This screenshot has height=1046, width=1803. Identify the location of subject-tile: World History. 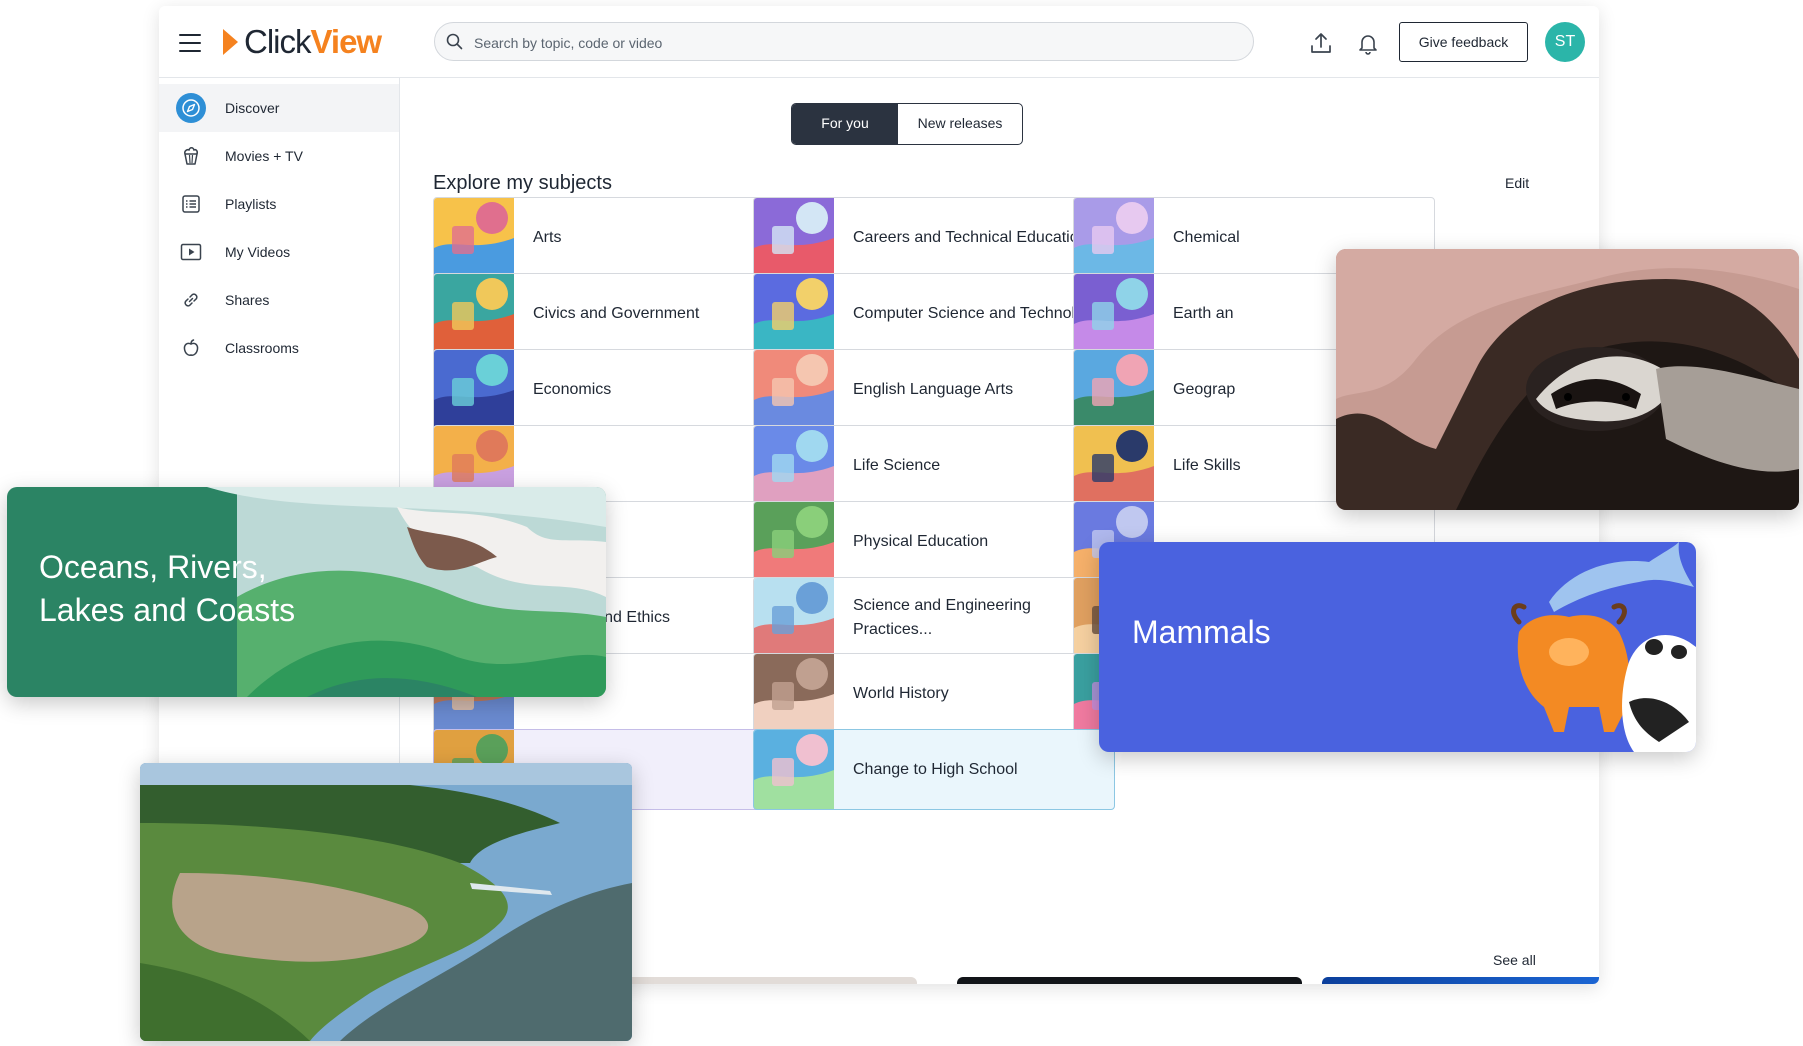
(934, 693).